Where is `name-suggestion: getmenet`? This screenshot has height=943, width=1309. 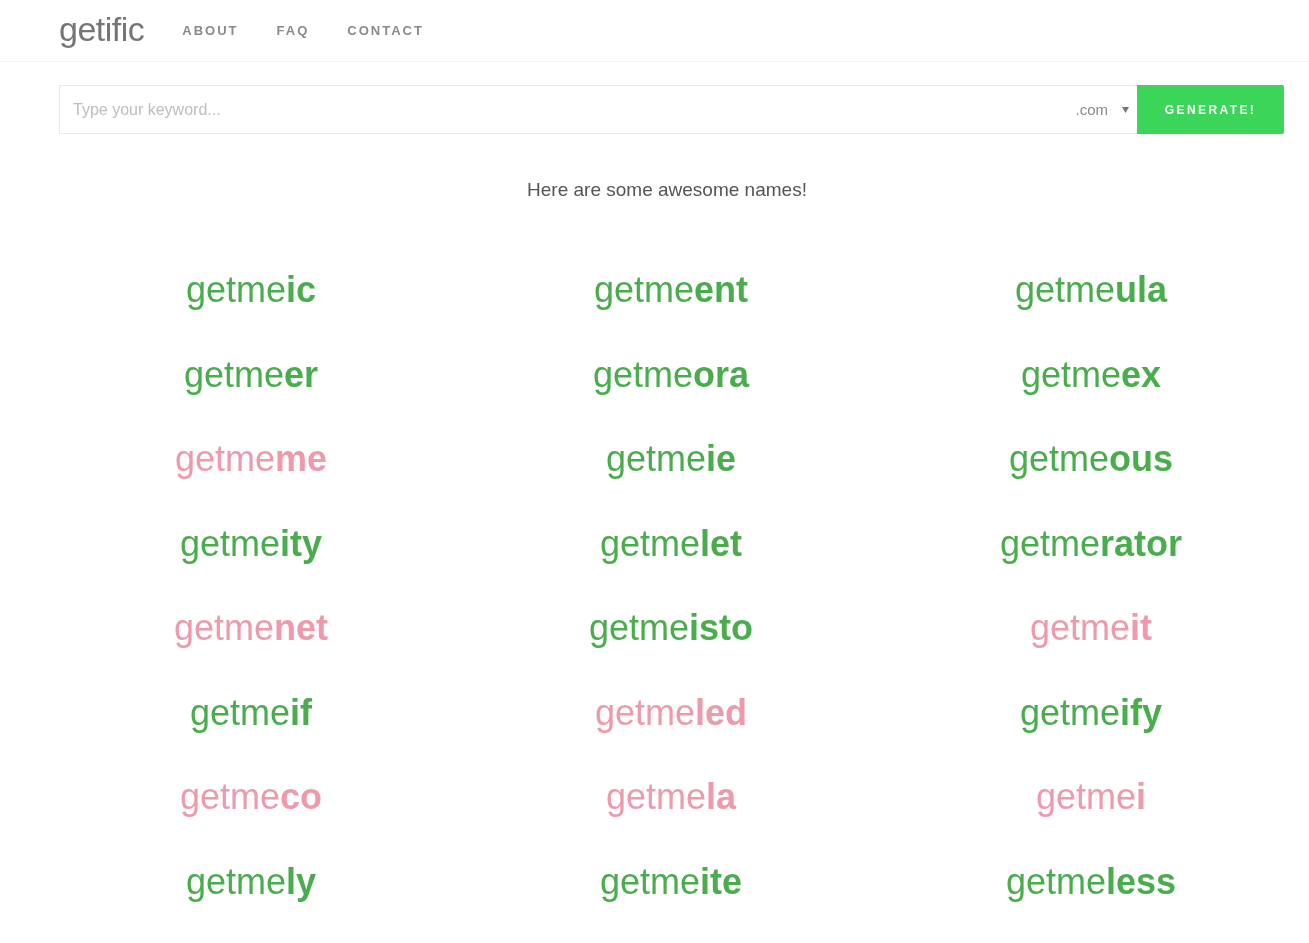 name-suggestion: getmenet is located at coordinates (251, 628).